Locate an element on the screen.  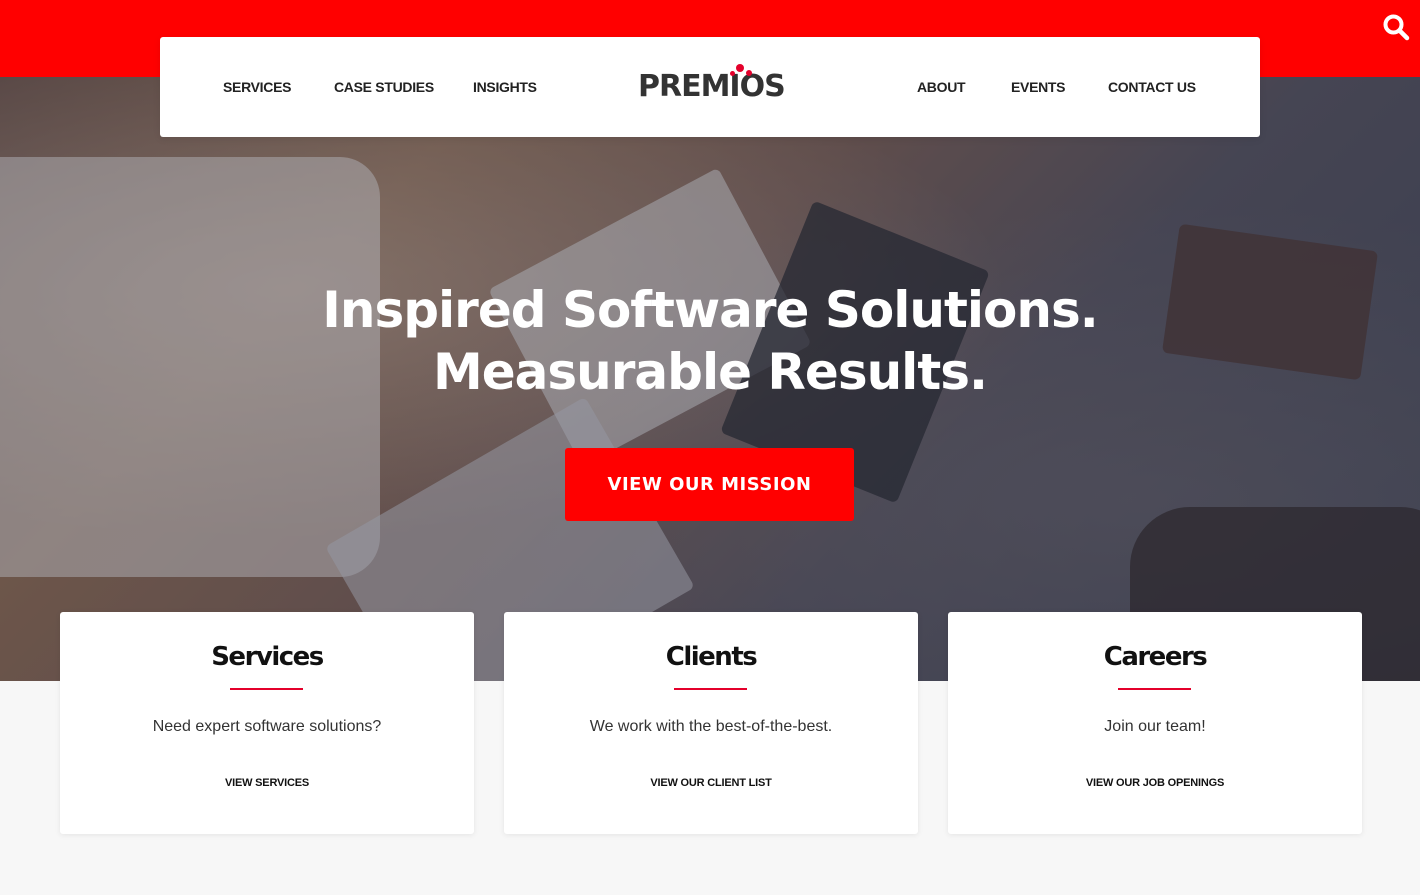
view-services-link: VIEW SERVICES is located at coordinates (267, 783).